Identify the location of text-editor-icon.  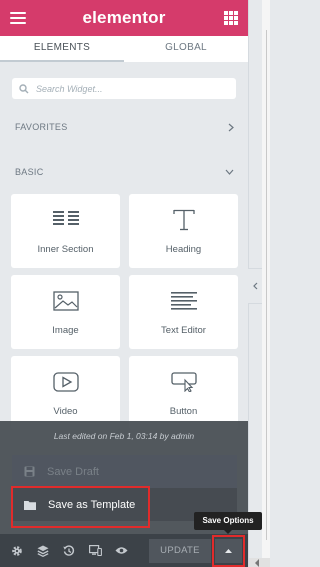
(183, 301).